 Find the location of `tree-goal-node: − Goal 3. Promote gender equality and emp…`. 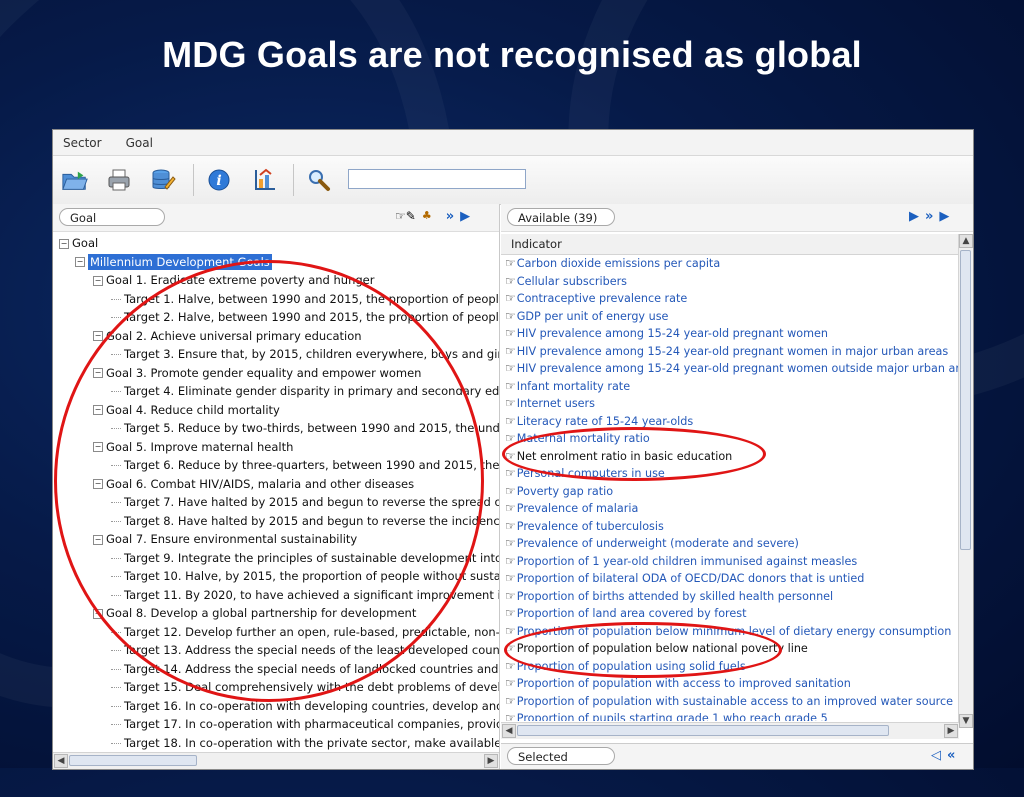

tree-goal-node: − Goal 3. Promote gender equality and emp… is located at coordinates (276, 373).